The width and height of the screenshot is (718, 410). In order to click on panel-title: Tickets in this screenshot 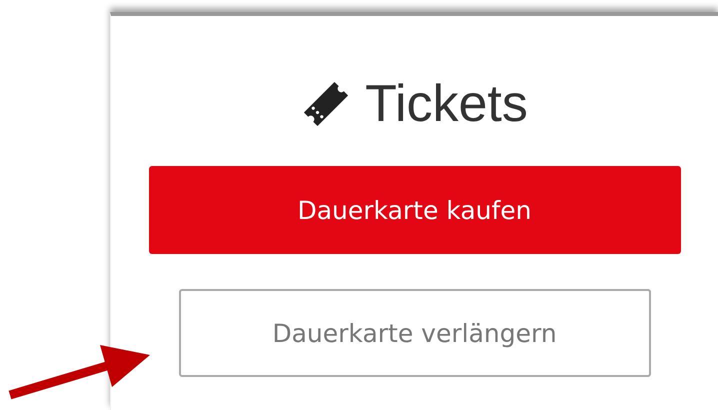, I will do `click(446, 104)`.